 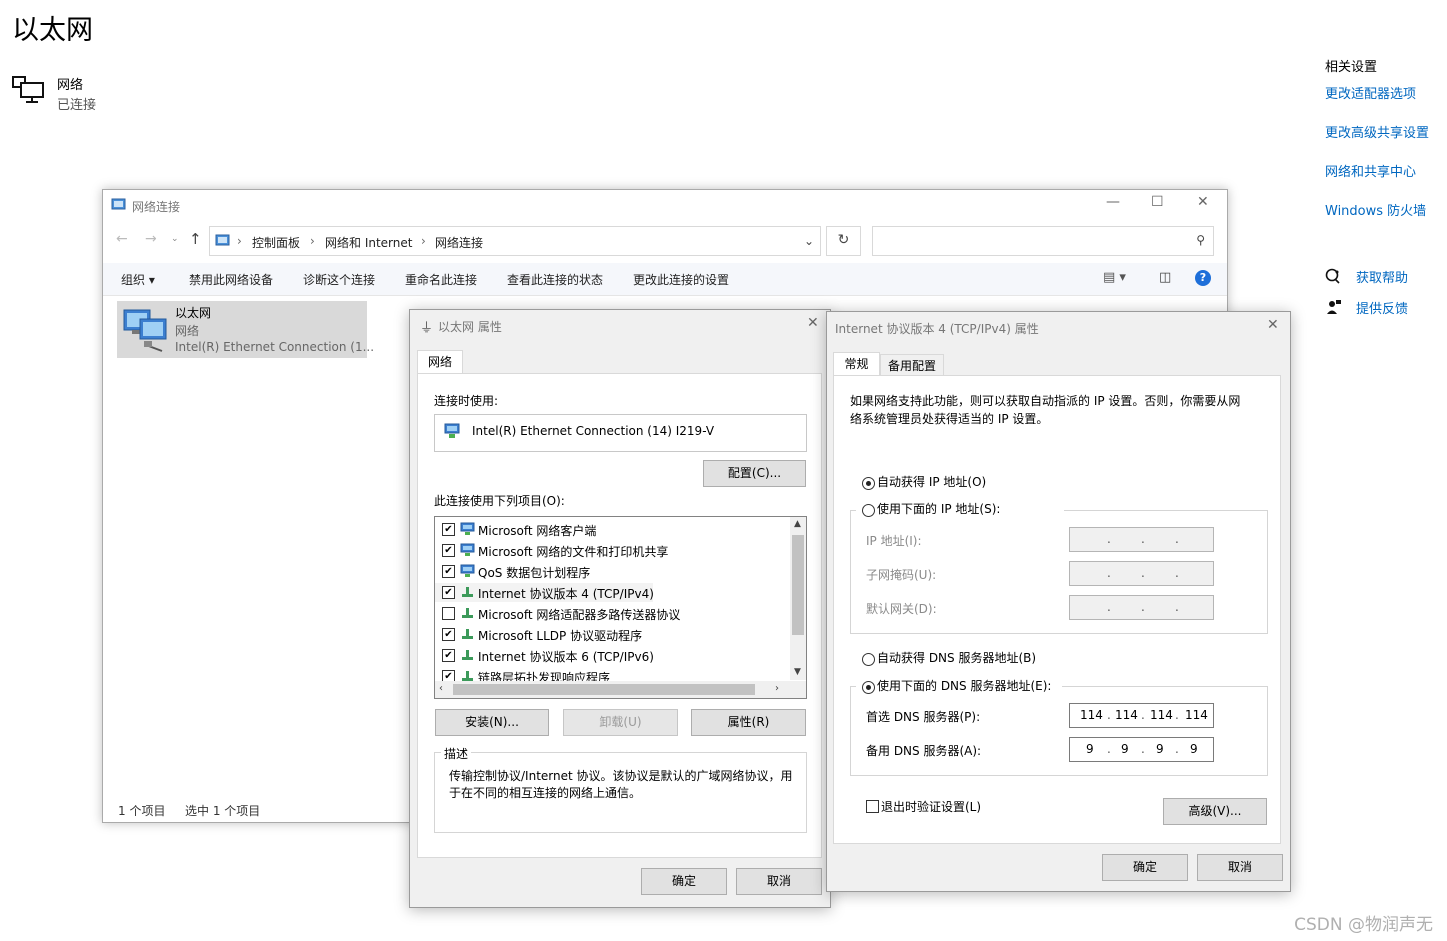 I want to click on hscroll-thumb, so click(x=604, y=689).